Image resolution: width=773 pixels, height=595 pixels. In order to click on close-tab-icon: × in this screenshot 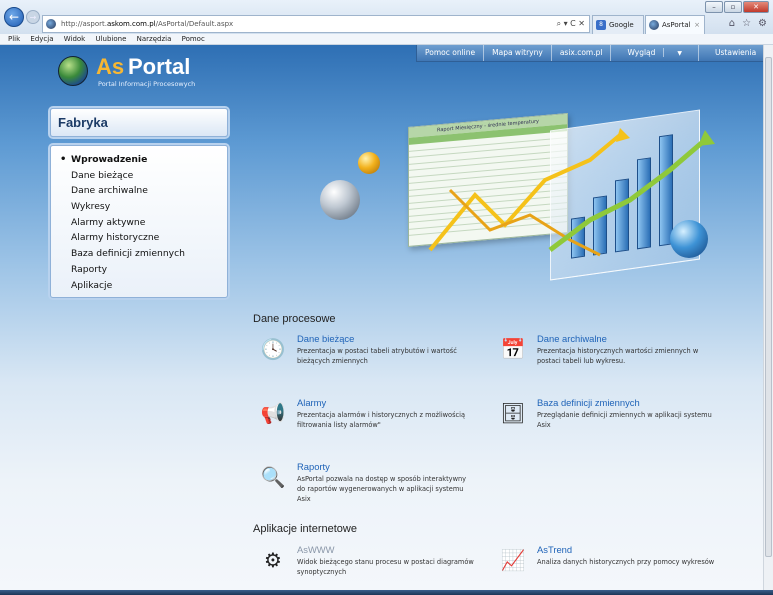, I will do `click(697, 25)`.